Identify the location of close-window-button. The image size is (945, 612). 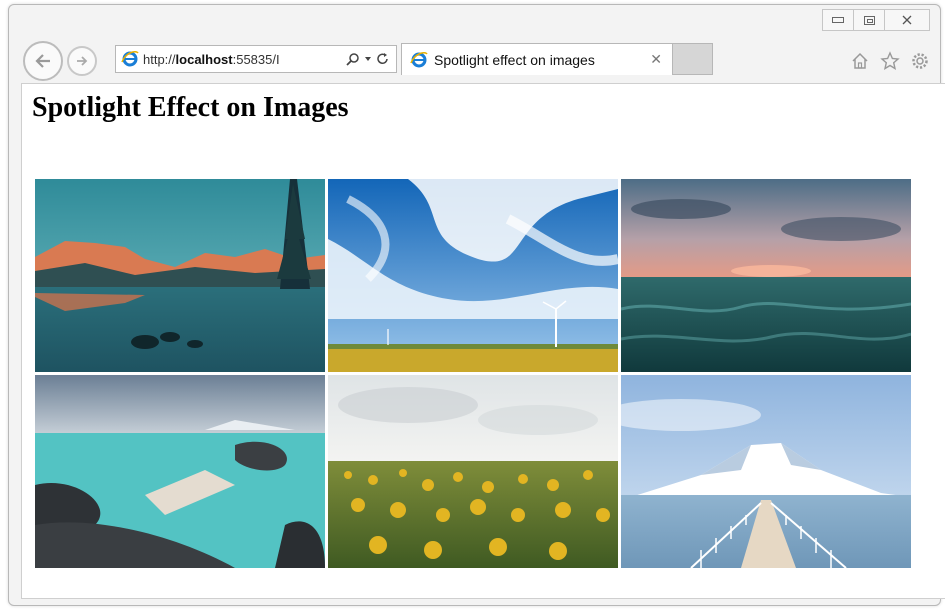
(907, 20).